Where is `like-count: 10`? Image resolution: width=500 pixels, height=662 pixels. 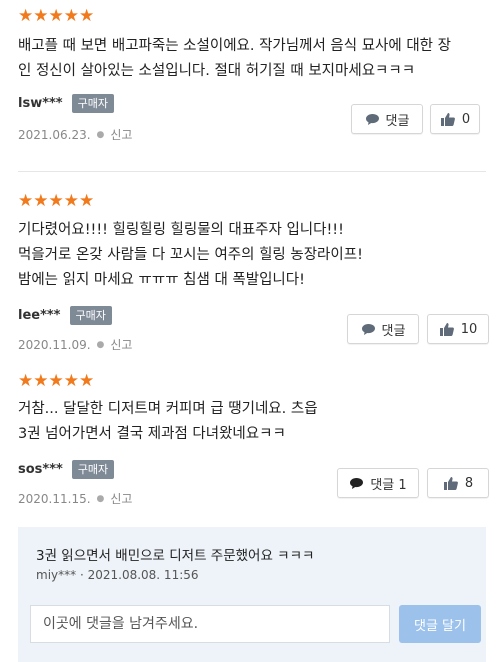
like-count: 10 is located at coordinates (469, 329).